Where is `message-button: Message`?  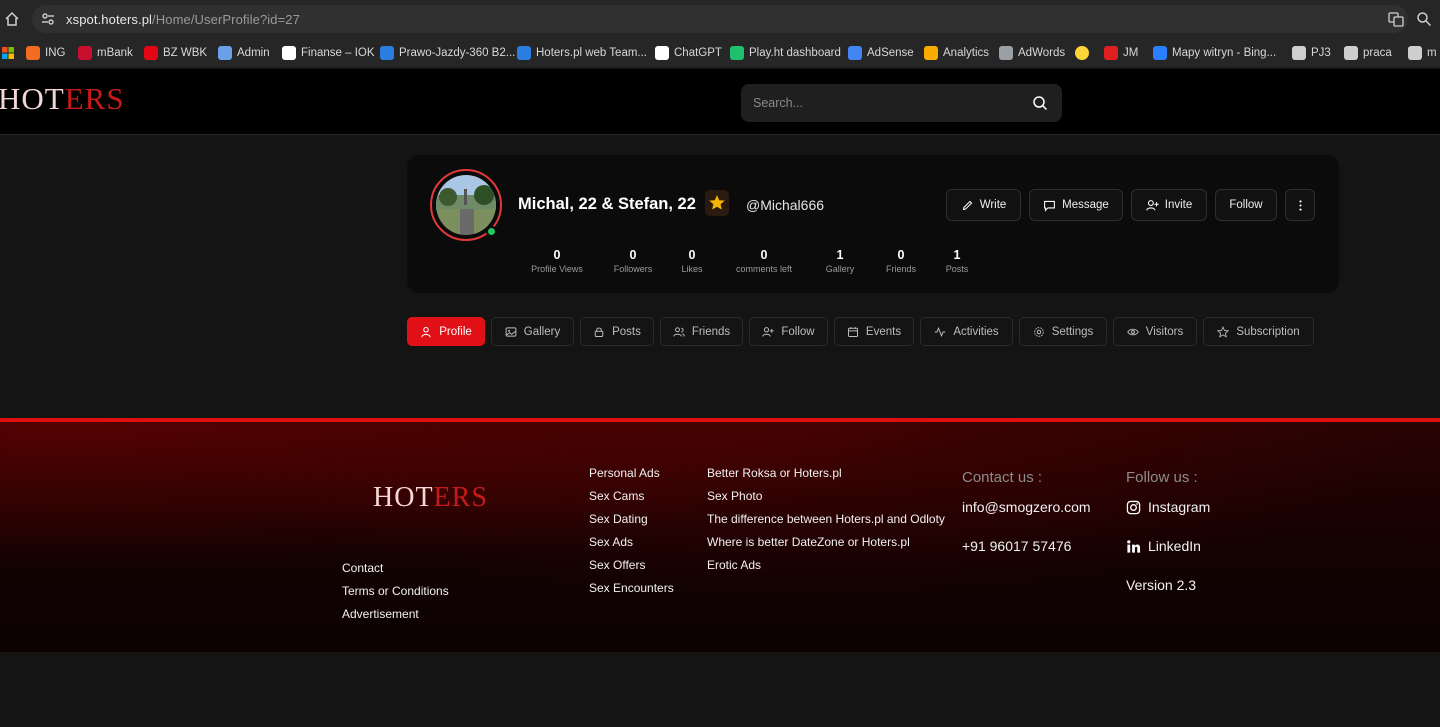
message-button: Message is located at coordinates (1076, 205).